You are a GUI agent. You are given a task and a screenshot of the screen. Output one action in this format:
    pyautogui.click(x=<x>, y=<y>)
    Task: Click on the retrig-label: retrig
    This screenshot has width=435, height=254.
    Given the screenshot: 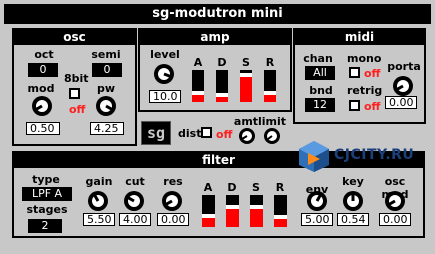 What is the action you would take?
    pyautogui.click(x=365, y=90)
    